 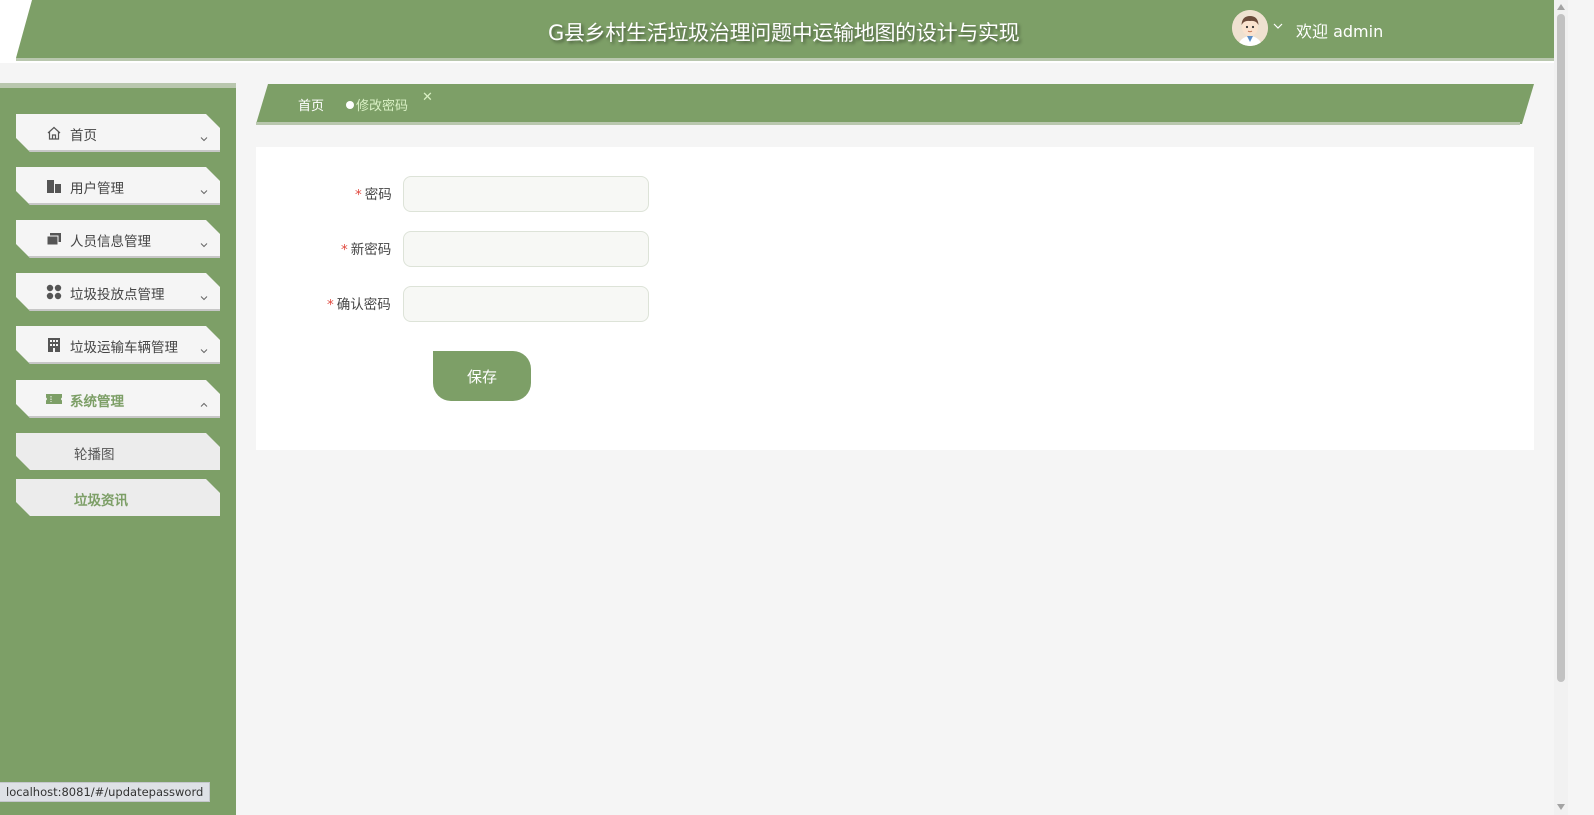 I want to click on folders-icon, so click(x=54, y=239).